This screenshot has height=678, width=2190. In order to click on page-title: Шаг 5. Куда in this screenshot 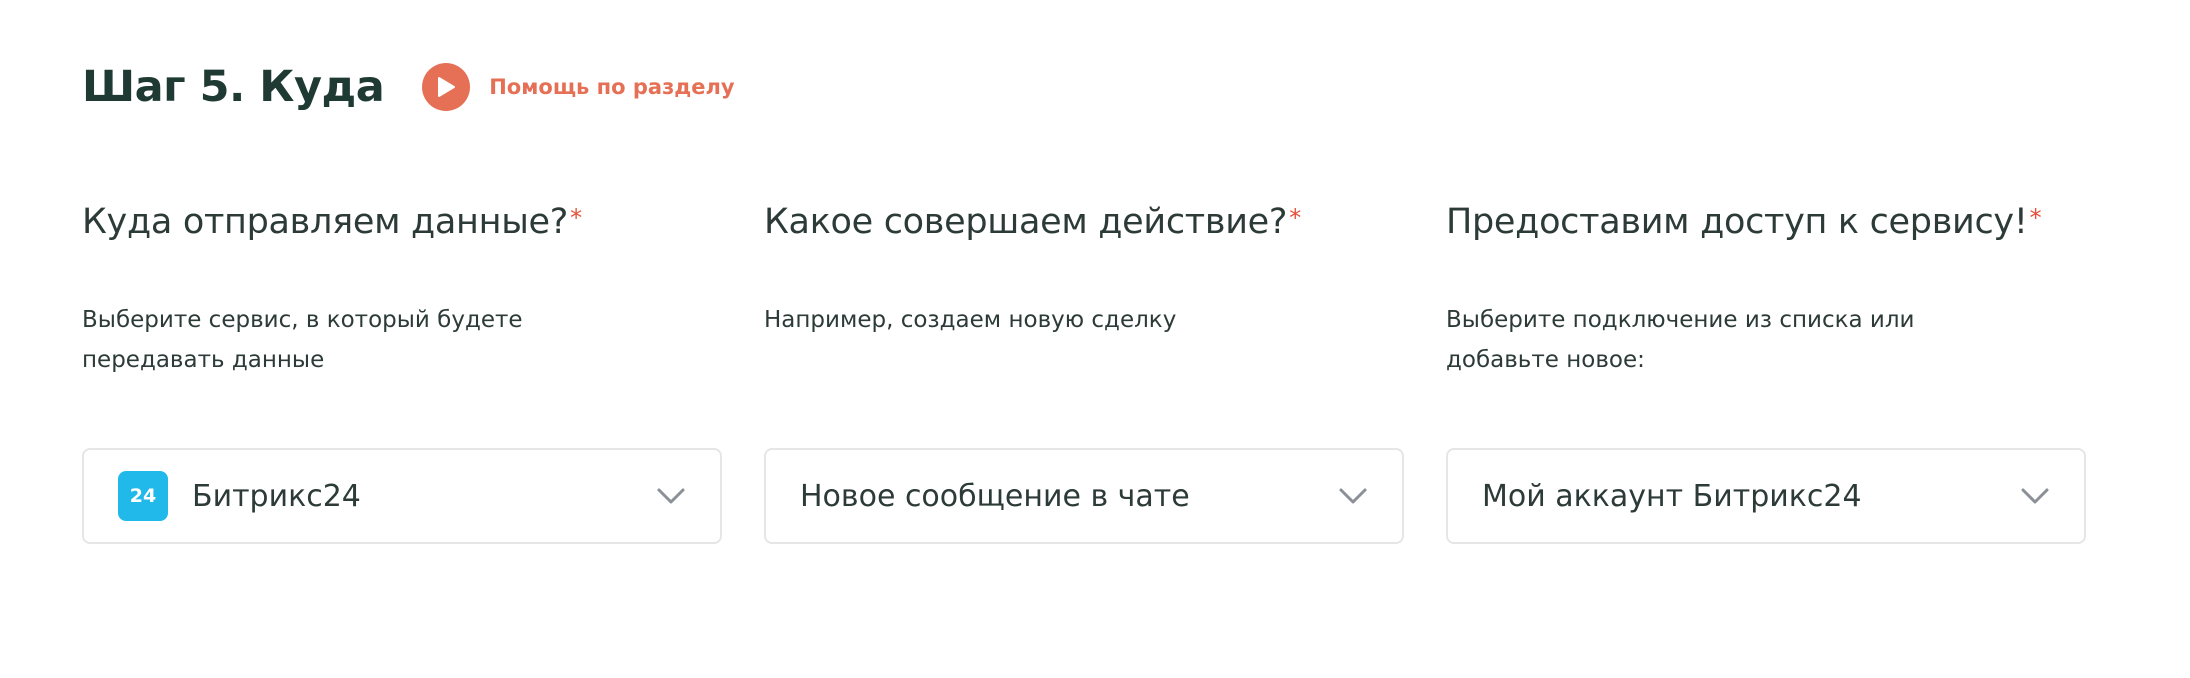, I will do `click(233, 87)`.